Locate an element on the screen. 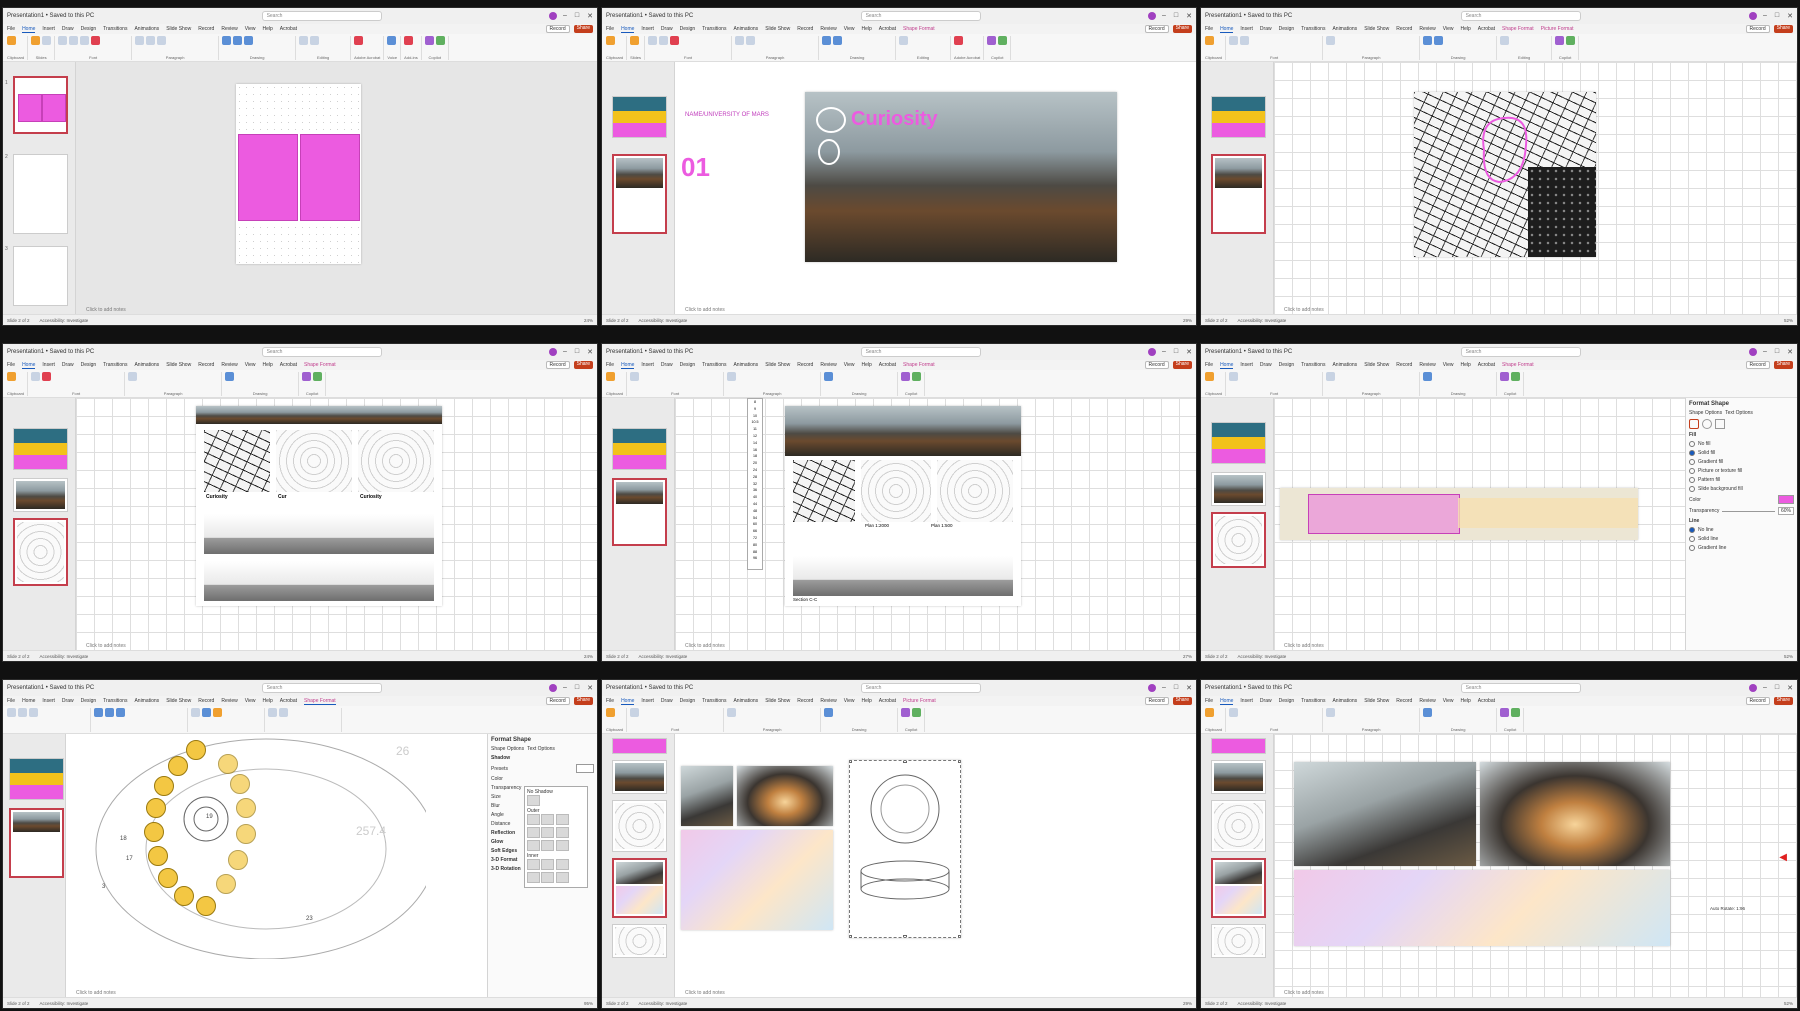 This screenshot has height=1011, width=1800. create-pdf-icon is located at coordinates (359, 40).